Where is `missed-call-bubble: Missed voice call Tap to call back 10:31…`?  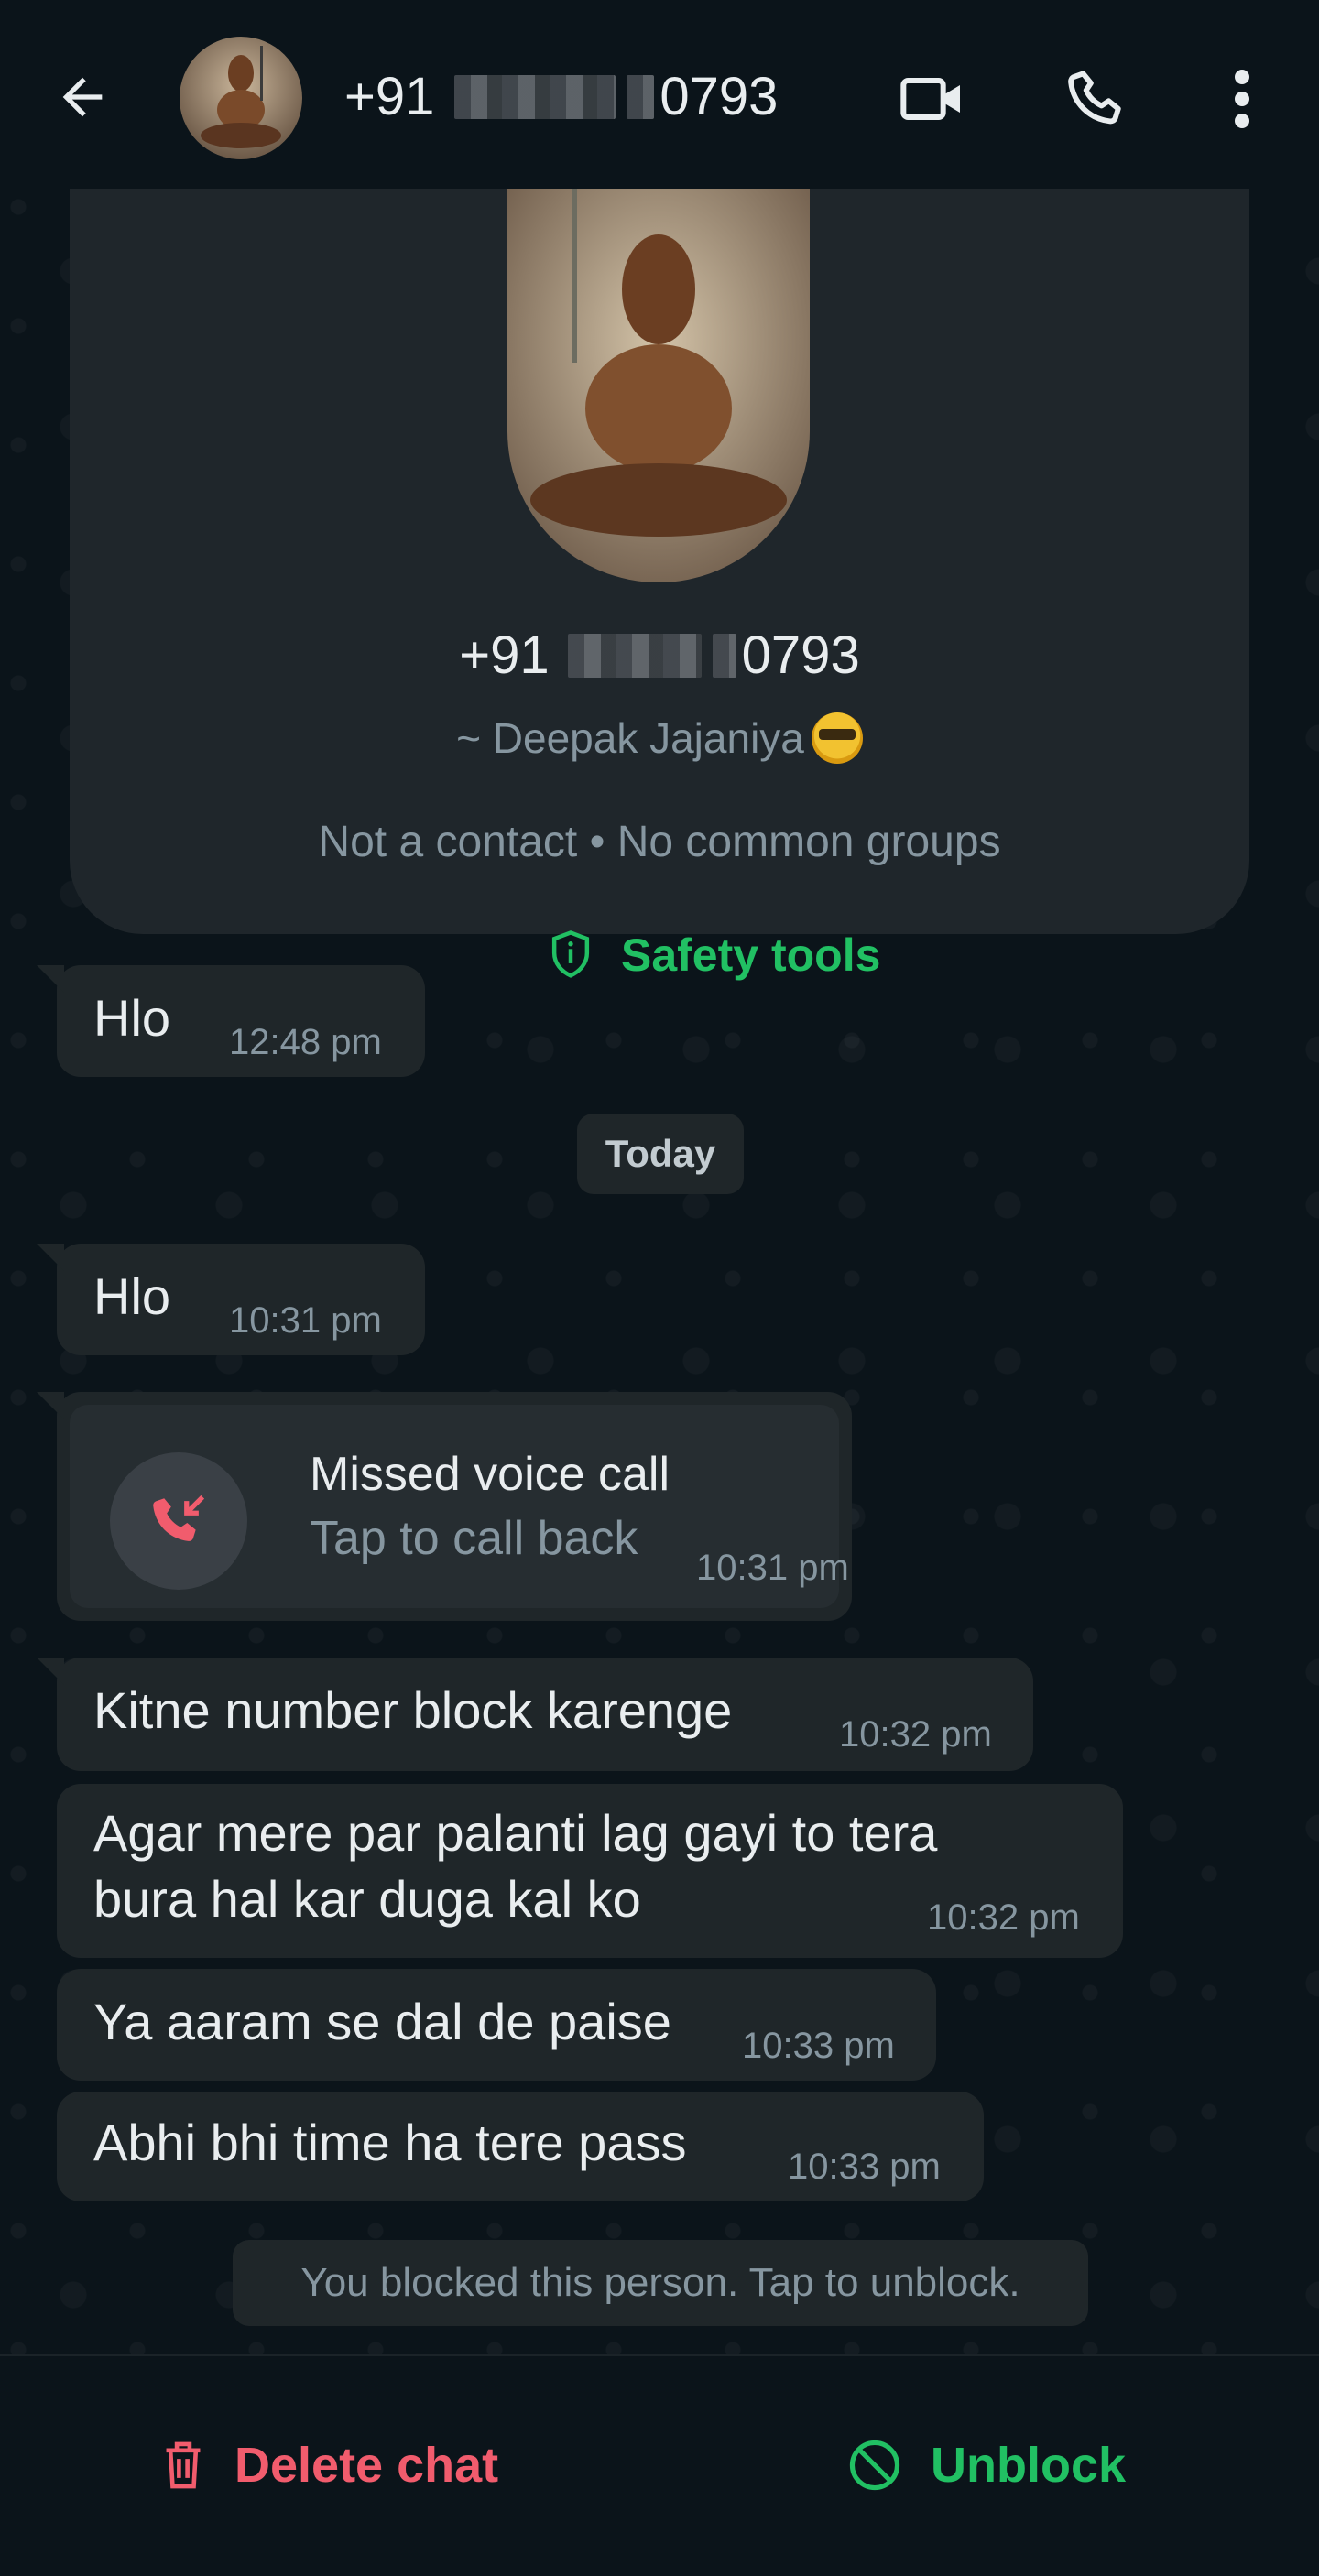
missed-call-bubble: Missed voice call Tap to call back 10:31… is located at coordinates (444, 1506).